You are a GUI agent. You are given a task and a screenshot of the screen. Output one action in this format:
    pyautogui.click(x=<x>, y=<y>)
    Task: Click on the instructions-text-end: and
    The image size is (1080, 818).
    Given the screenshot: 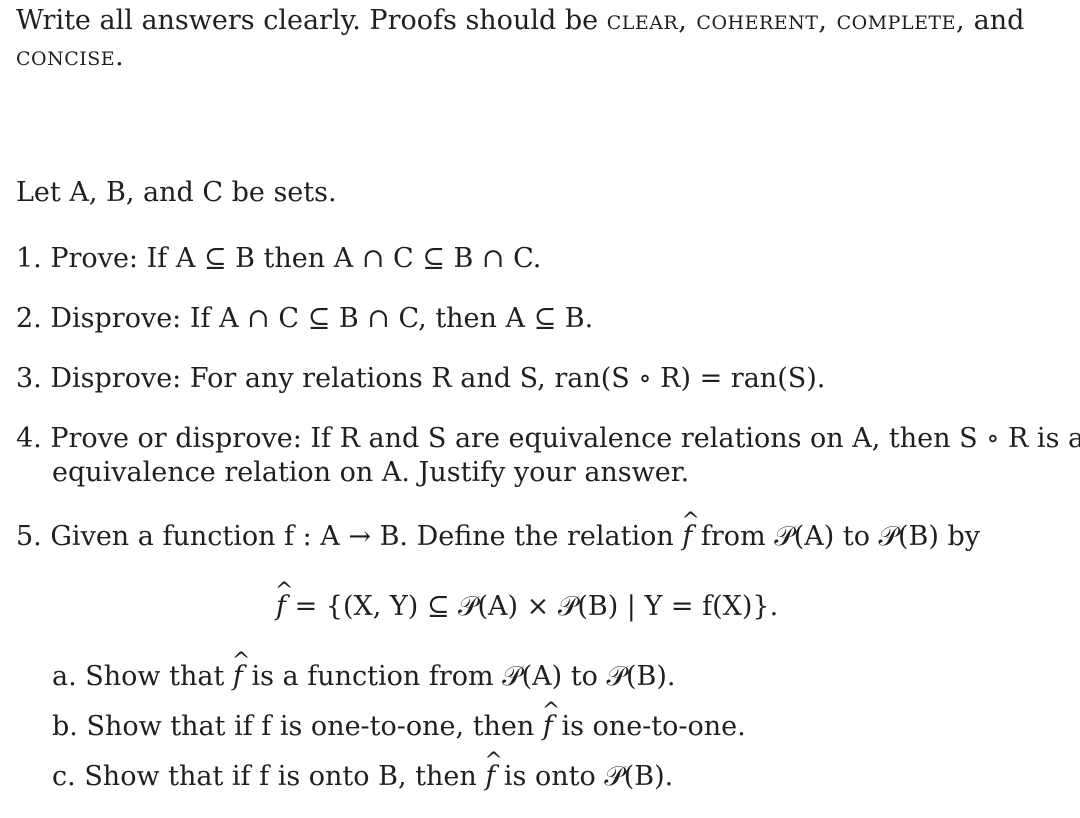 What is the action you would take?
    pyautogui.click(x=995, y=20)
    